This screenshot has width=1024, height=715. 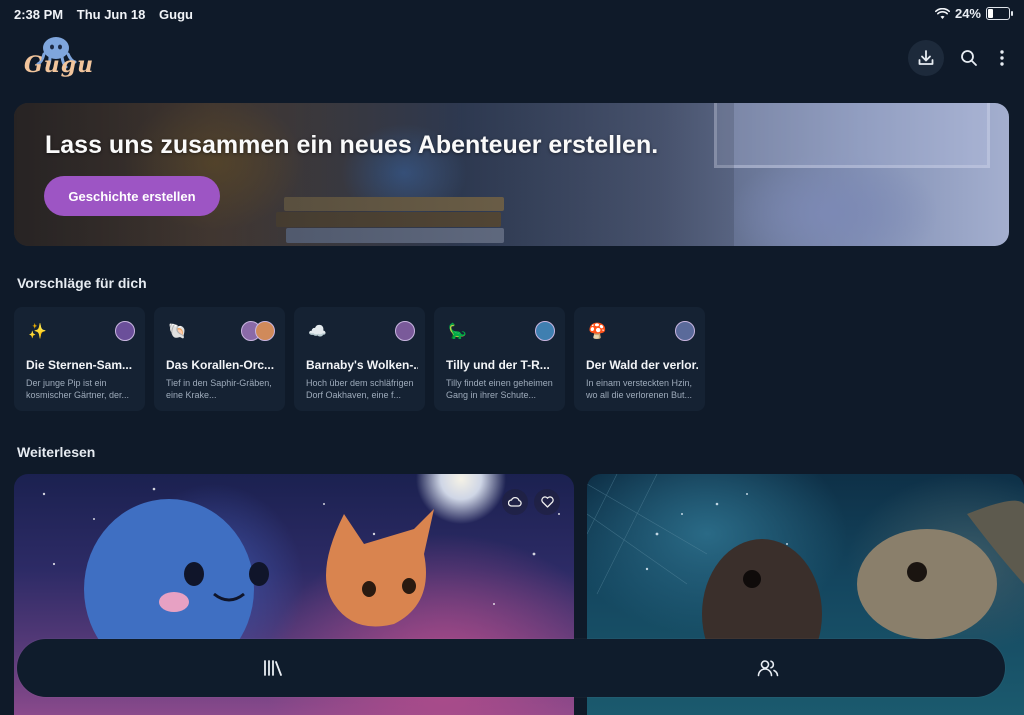 I want to click on status-left: 2:38 PM Thu Jun 18 Gugu, so click(x=108, y=14).